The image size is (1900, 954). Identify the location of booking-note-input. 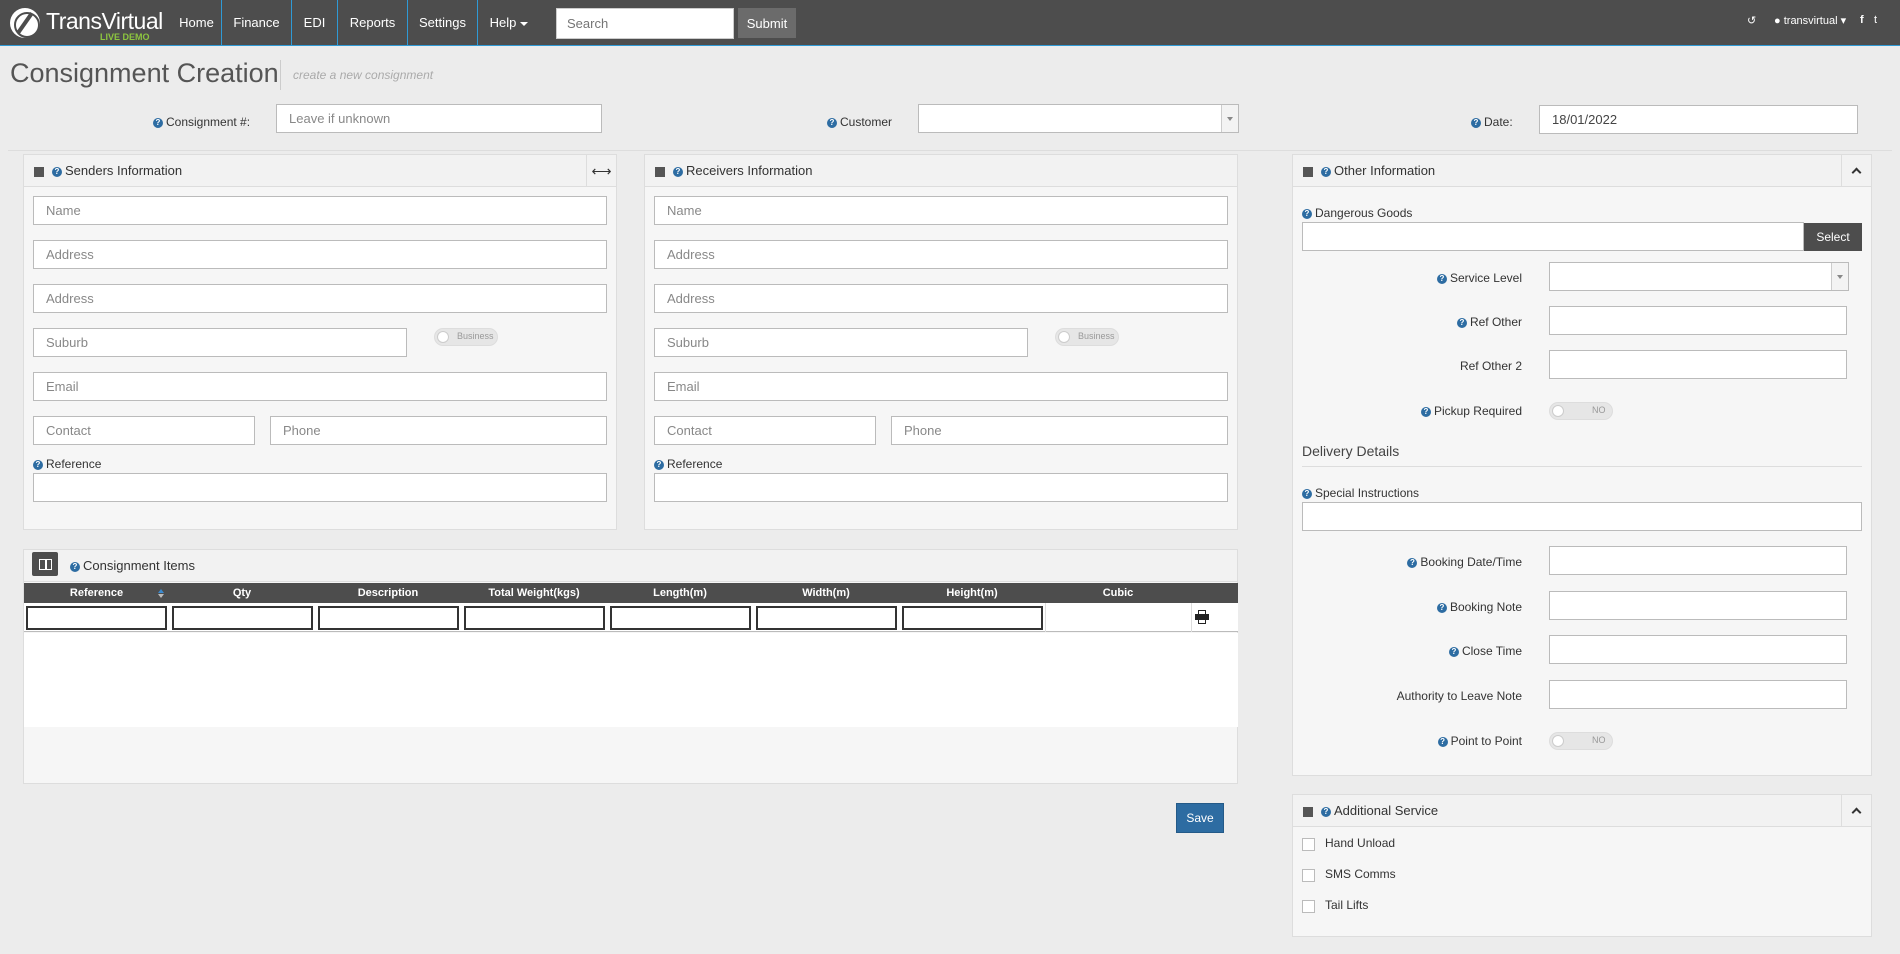
(1698, 605).